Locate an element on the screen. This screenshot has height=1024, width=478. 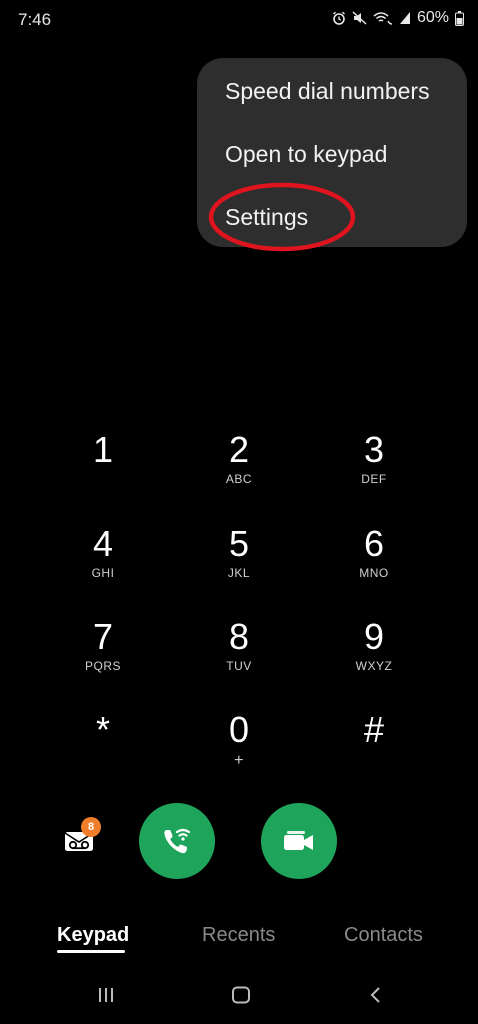
wifi-call-button is located at coordinates (177, 841).